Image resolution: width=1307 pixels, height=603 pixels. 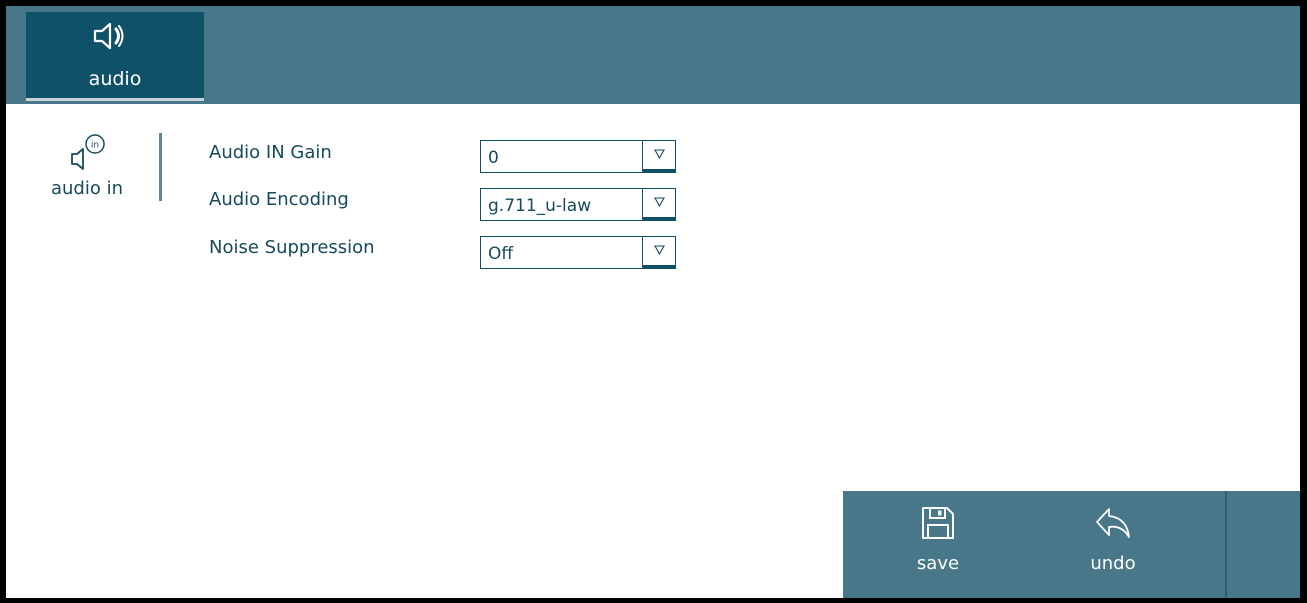 What do you see at coordinates (160, 167) in the screenshot?
I see `subnav-divider` at bounding box center [160, 167].